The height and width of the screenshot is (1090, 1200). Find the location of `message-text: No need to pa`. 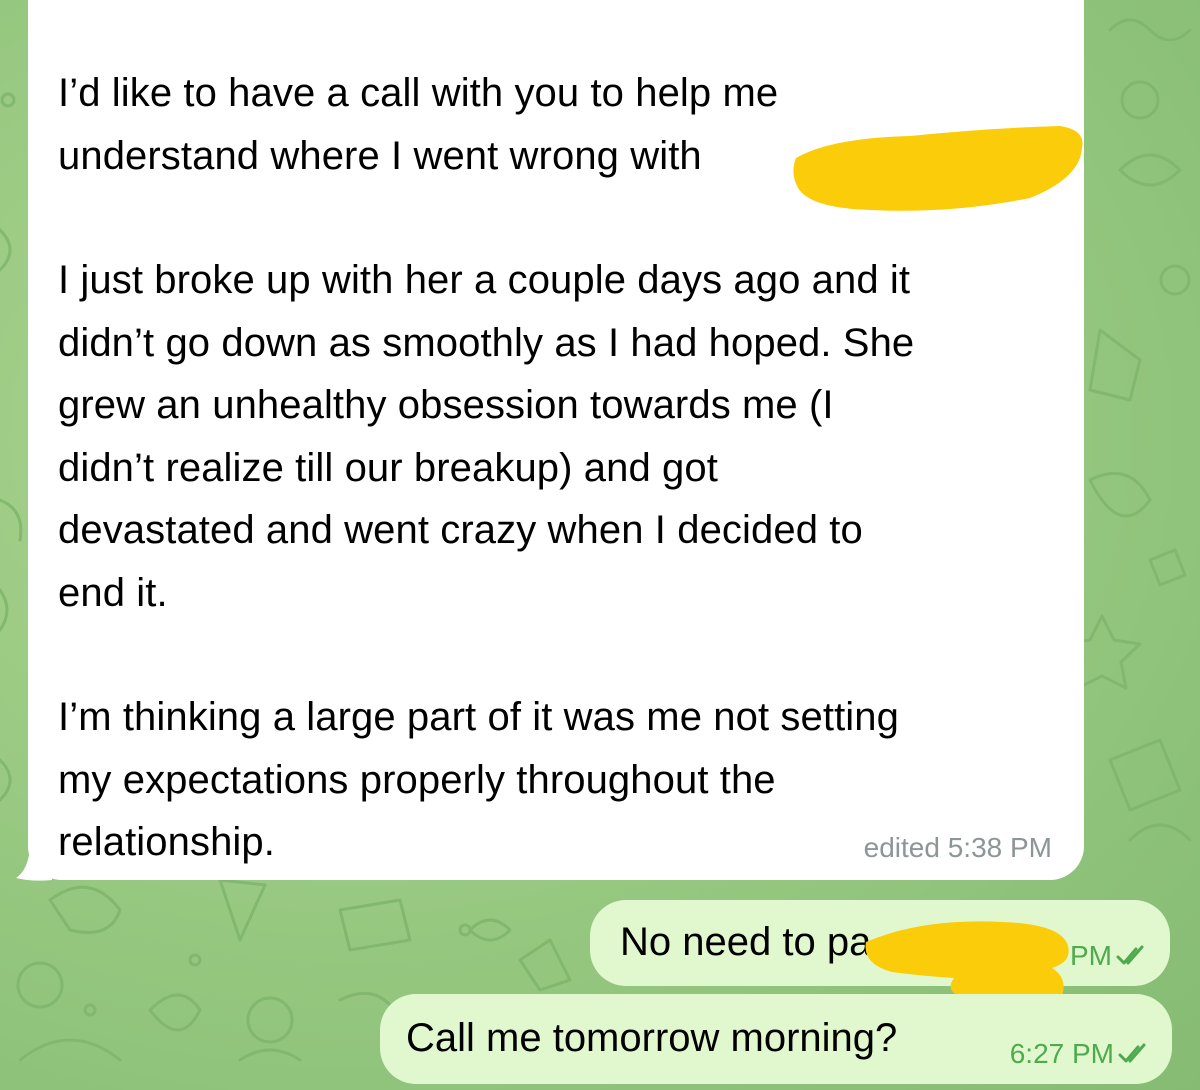

message-text: No need to pa is located at coordinates (746, 942).